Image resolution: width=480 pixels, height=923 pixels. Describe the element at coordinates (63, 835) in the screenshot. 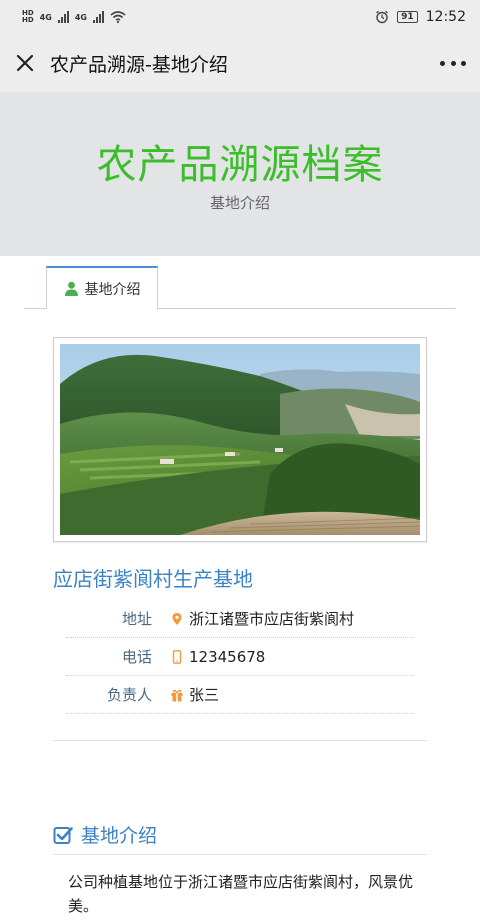

I see `checkbox-icon` at that location.